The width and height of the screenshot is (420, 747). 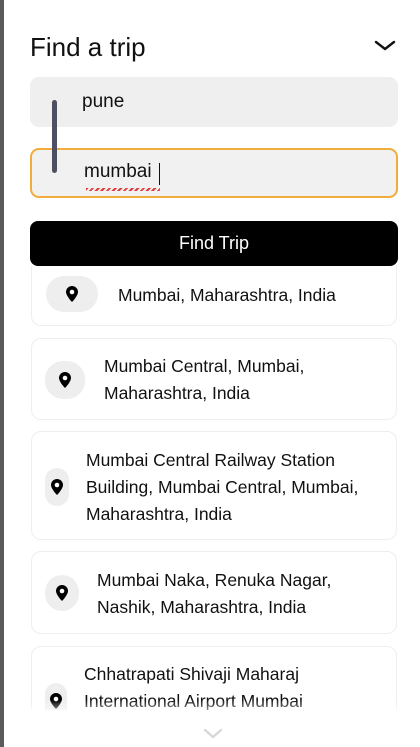 I want to click on suggestion-label: Mumbai, Maharashtra, India, so click(x=227, y=295).